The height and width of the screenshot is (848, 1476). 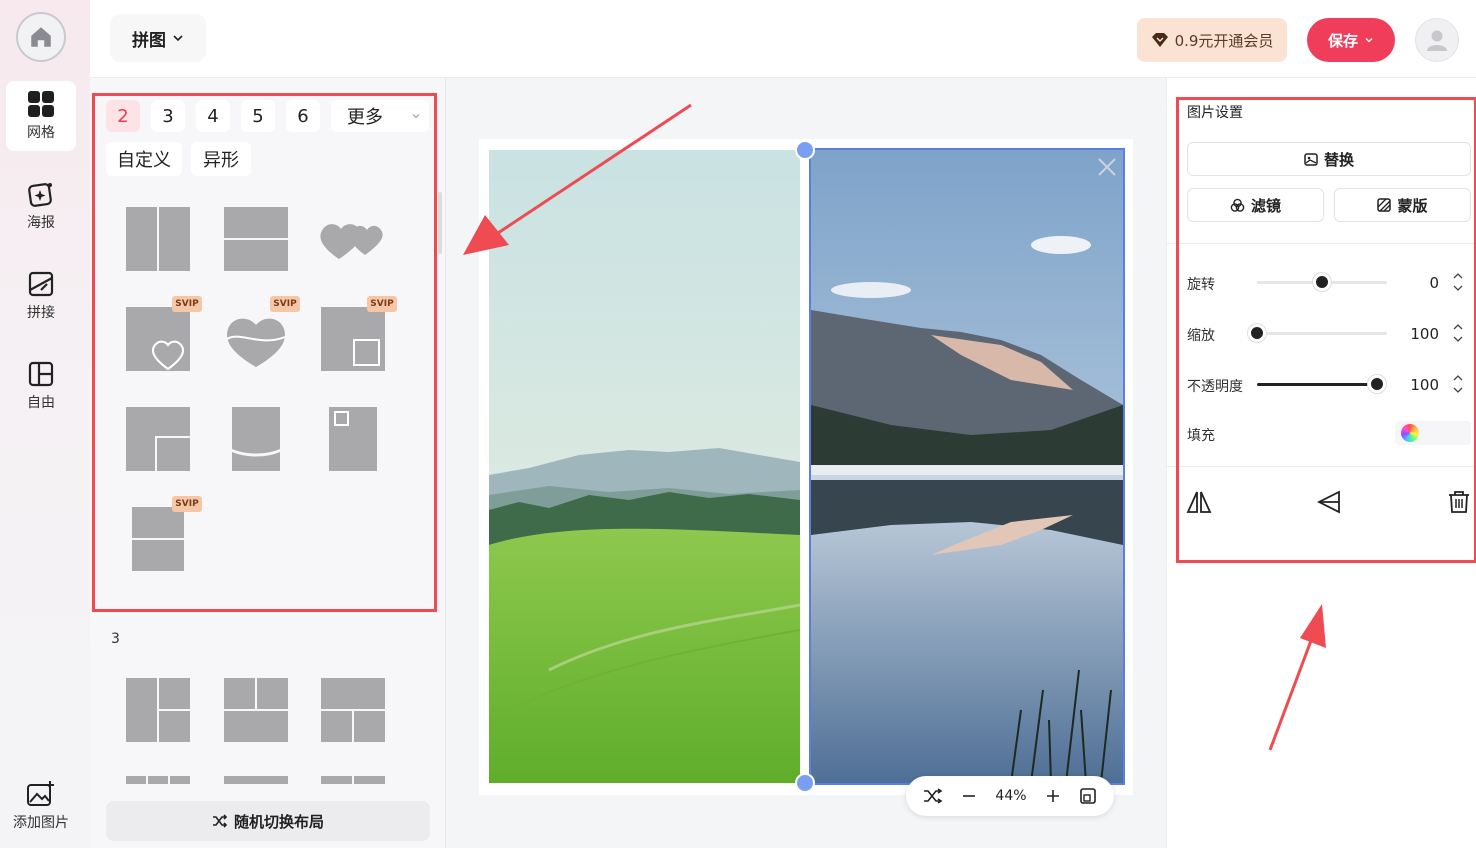 What do you see at coordinates (1107, 167) in the screenshot?
I see `close-icon` at bounding box center [1107, 167].